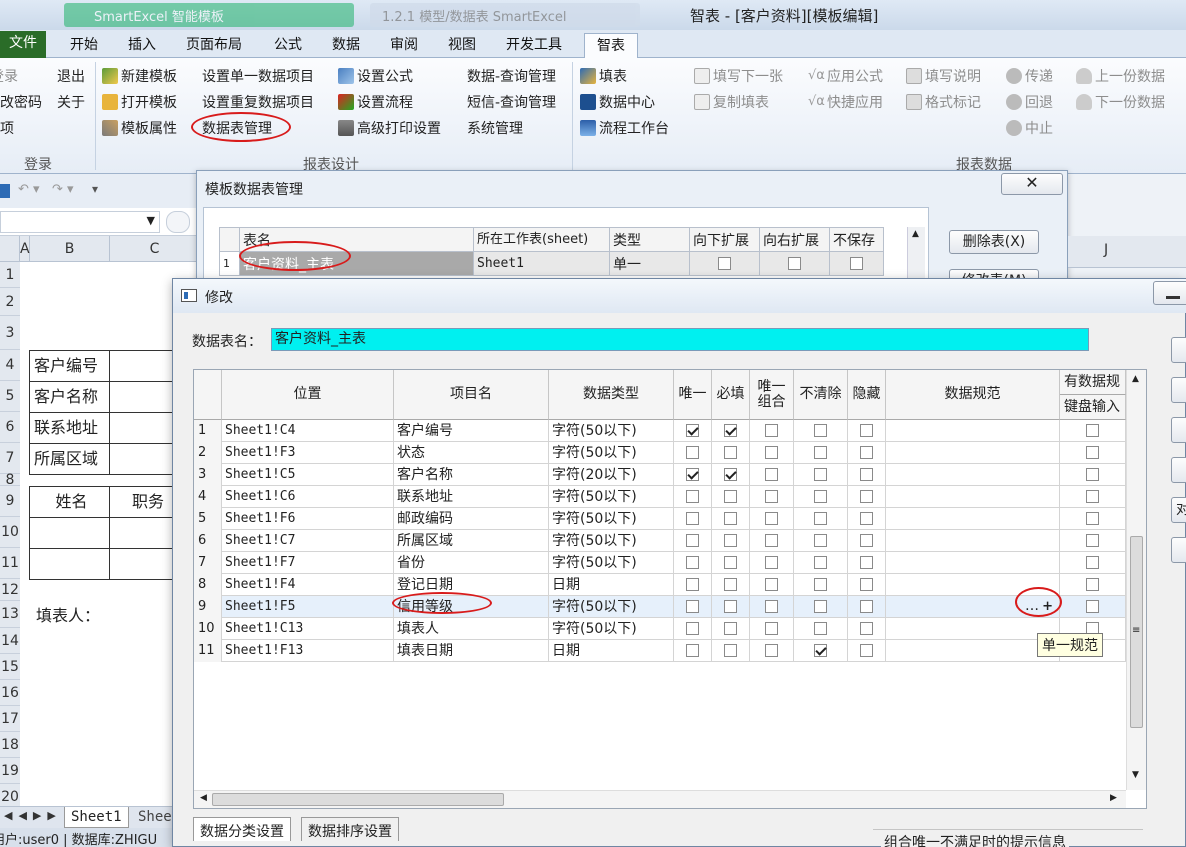 The width and height of the screenshot is (1186, 847). Describe the element at coordinates (867, 395) in the screenshot. I see `column-header-hidden: 隐藏` at that location.